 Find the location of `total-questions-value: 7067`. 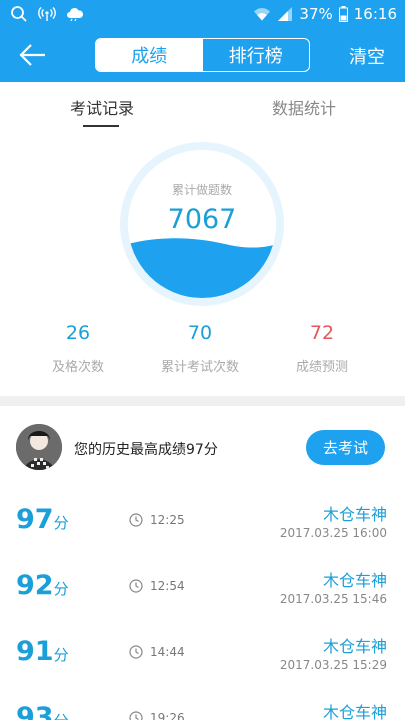

total-questions-value: 7067 is located at coordinates (202, 219).